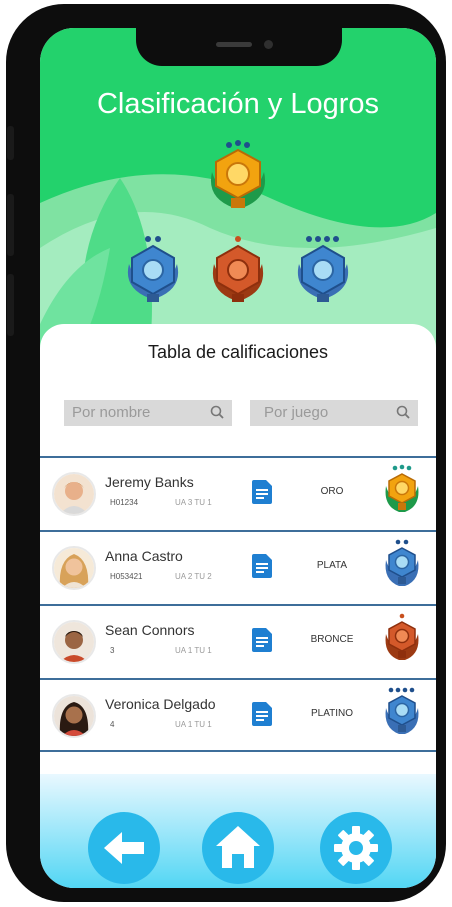  I want to click on player-code: 3, so click(112, 650).